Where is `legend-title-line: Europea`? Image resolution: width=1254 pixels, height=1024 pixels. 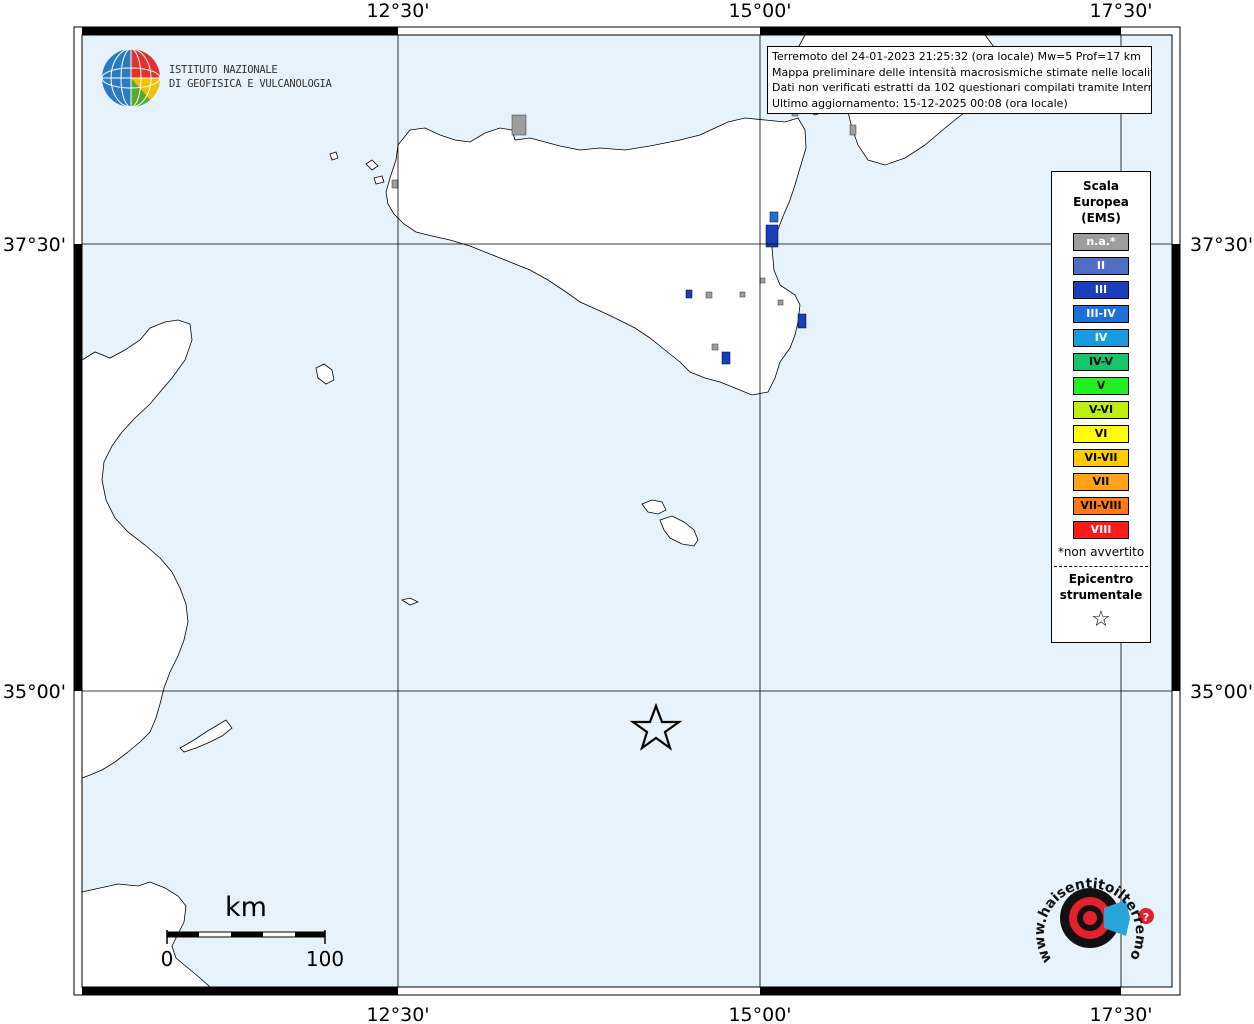
legend-title-line: Europea is located at coordinates (1101, 202).